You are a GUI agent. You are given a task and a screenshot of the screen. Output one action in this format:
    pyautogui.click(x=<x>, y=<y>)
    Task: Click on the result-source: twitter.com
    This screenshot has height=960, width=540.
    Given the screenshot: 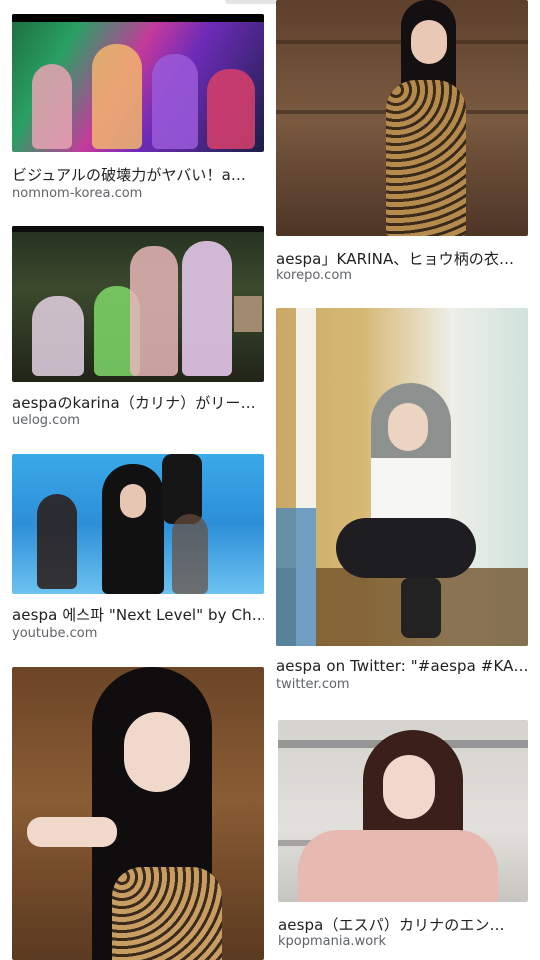 What is the action you would take?
    pyautogui.click(x=313, y=684)
    